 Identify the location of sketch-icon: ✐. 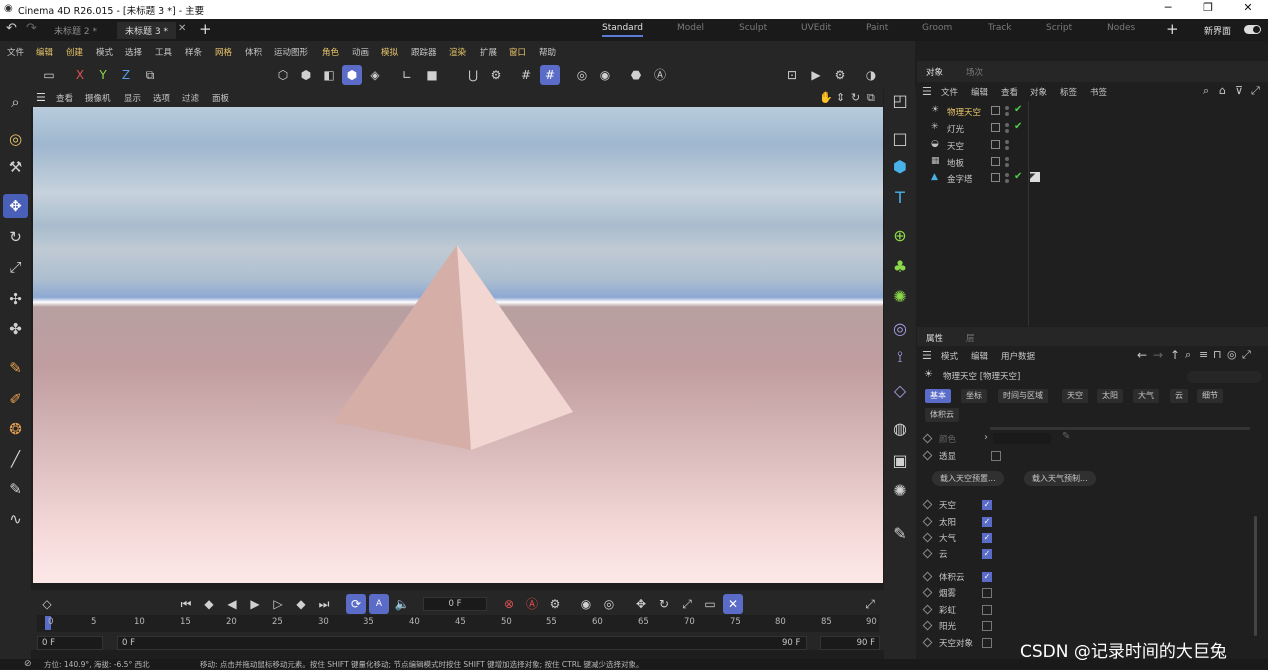
(15, 399).